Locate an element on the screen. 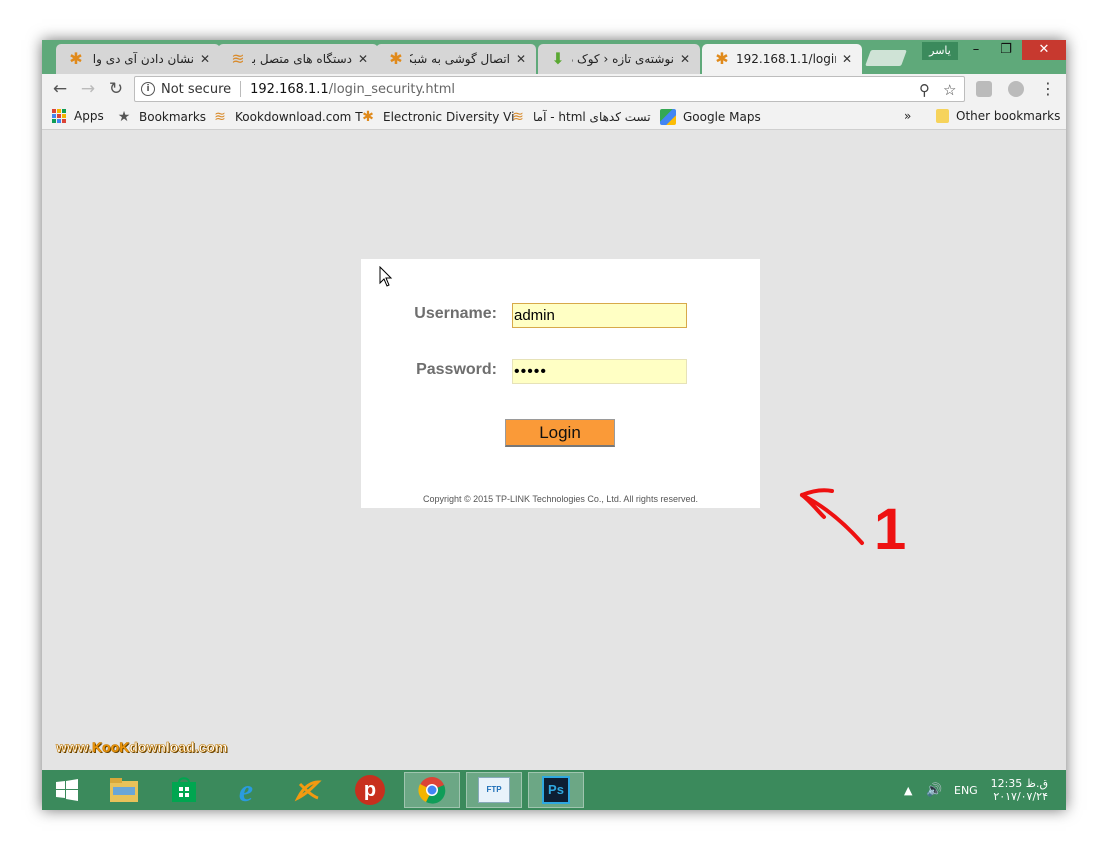  back-arrow-icon: ← is located at coordinates (60, 89).